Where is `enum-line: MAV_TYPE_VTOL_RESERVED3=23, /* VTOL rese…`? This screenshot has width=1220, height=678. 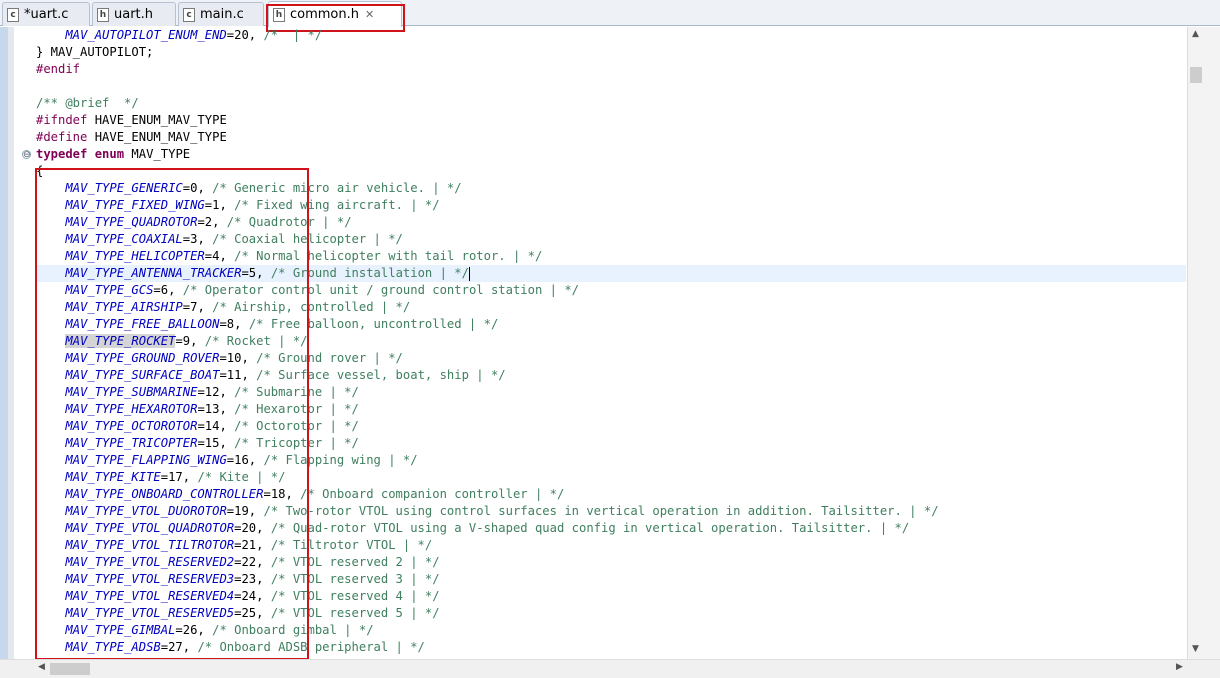 enum-line: MAV_TYPE_VTOL_RESERVED3=23, /* VTOL rese… is located at coordinates (252, 579).